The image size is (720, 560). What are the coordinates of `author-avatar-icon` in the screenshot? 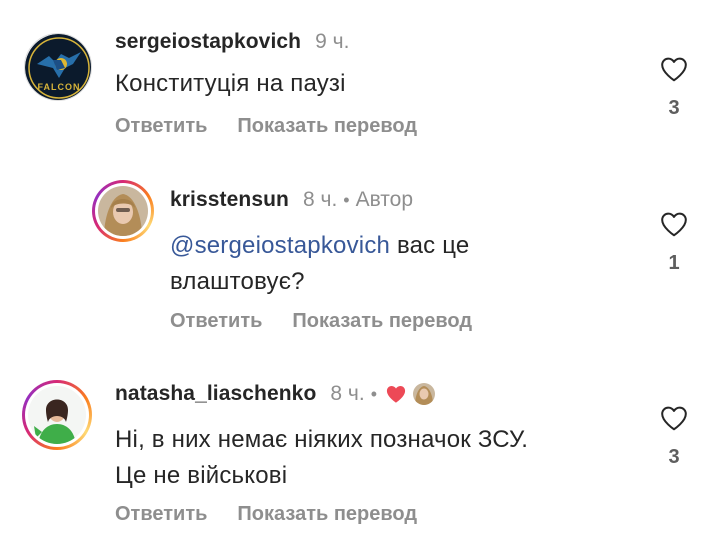 It's located at (424, 394).